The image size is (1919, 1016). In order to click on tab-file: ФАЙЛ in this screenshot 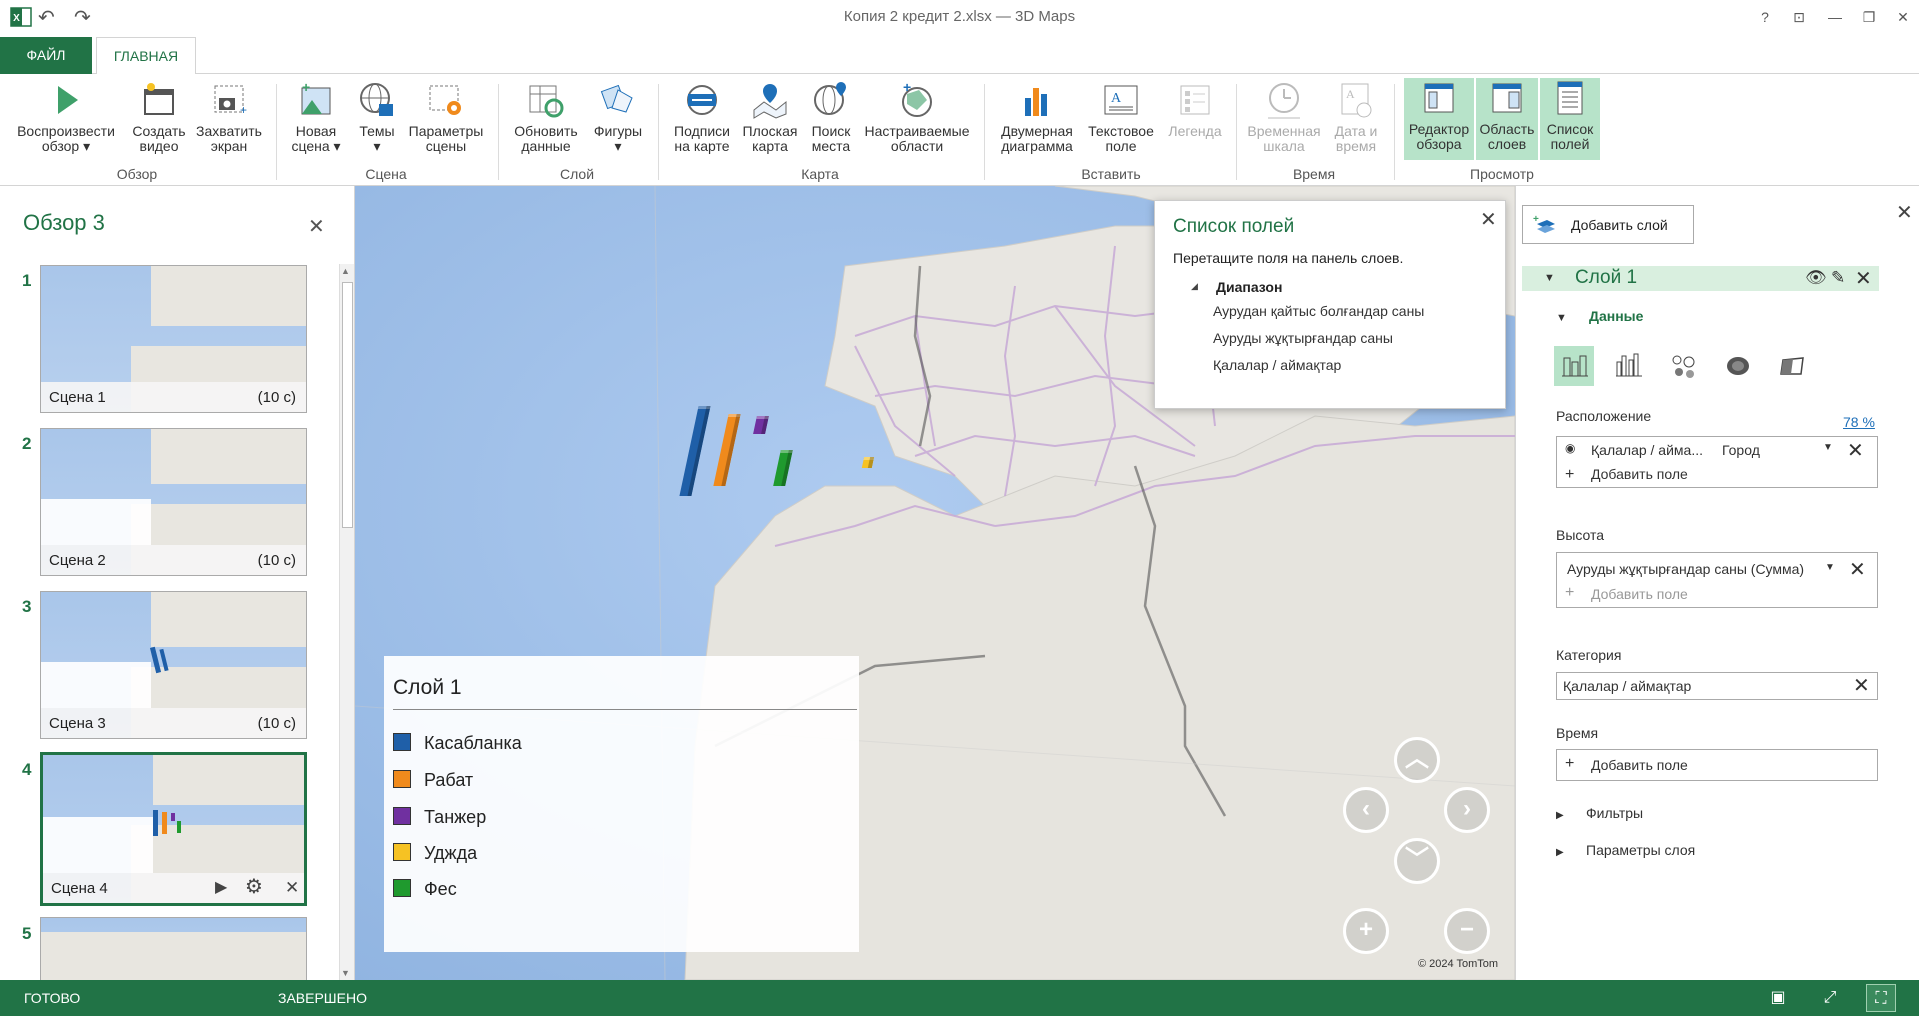, I will do `click(46, 55)`.